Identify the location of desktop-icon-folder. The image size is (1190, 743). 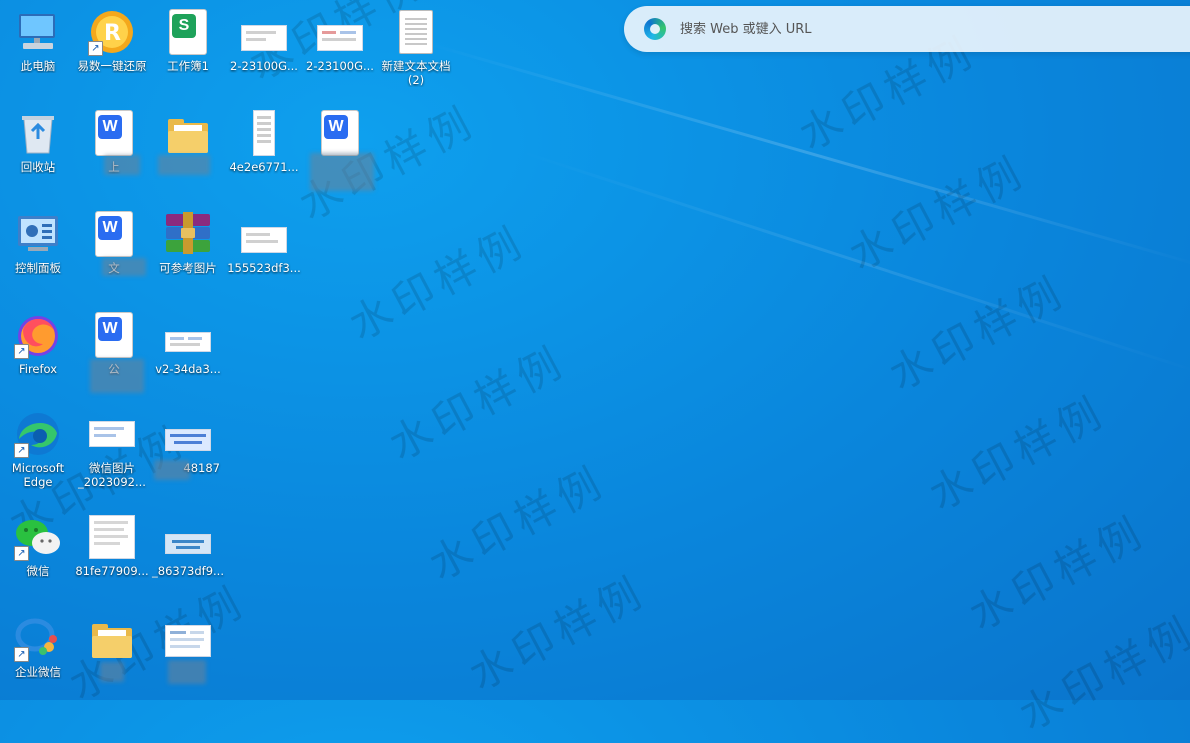
(188, 148).